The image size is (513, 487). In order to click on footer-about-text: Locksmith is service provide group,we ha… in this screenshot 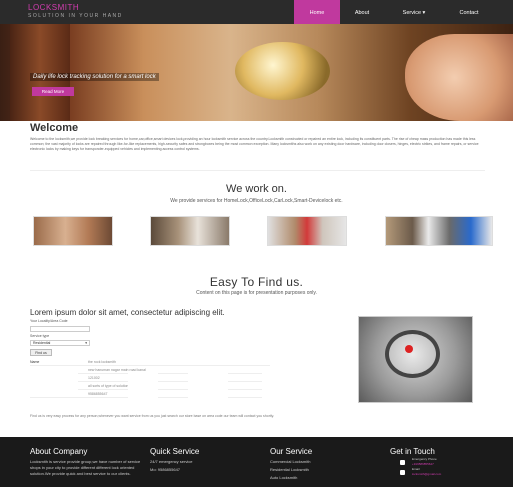, I will do `click(85, 467)`.